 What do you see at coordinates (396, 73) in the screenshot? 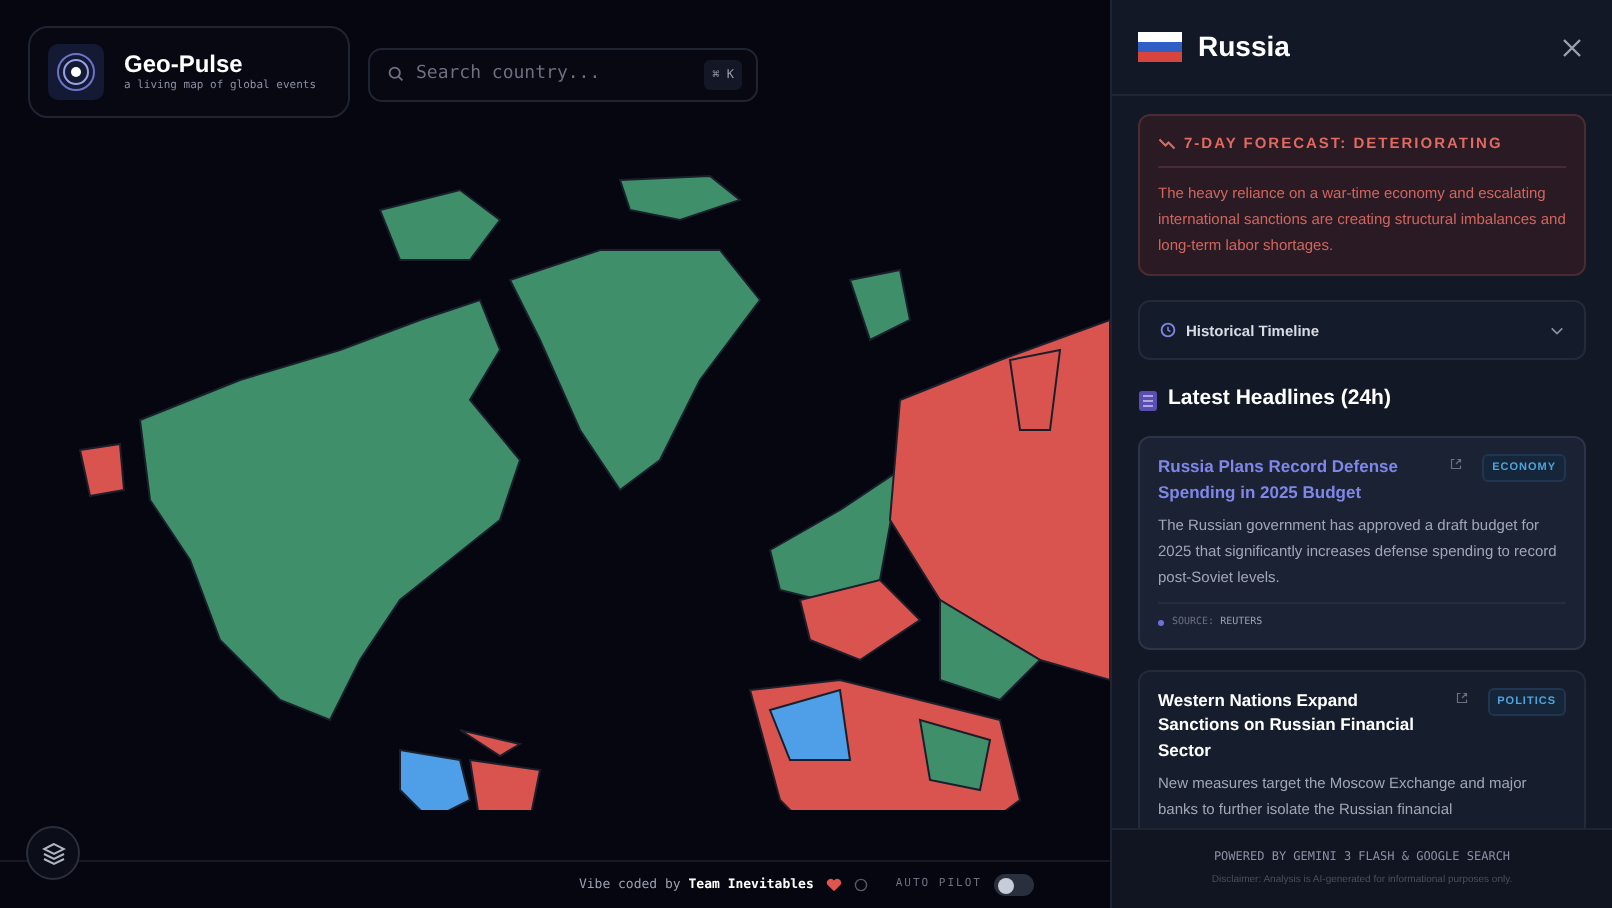
I see `search-icon` at bounding box center [396, 73].